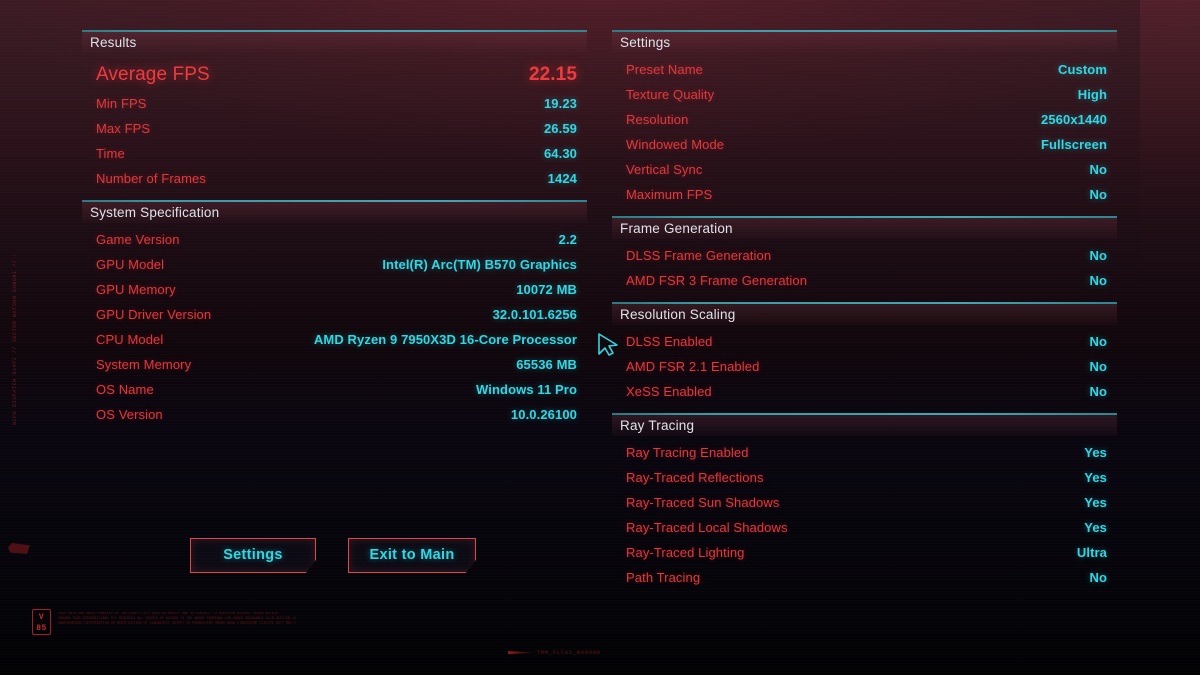 This screenshot has height=675, width=1200. I want to click on settings-header: Settings, so click(864, 42).